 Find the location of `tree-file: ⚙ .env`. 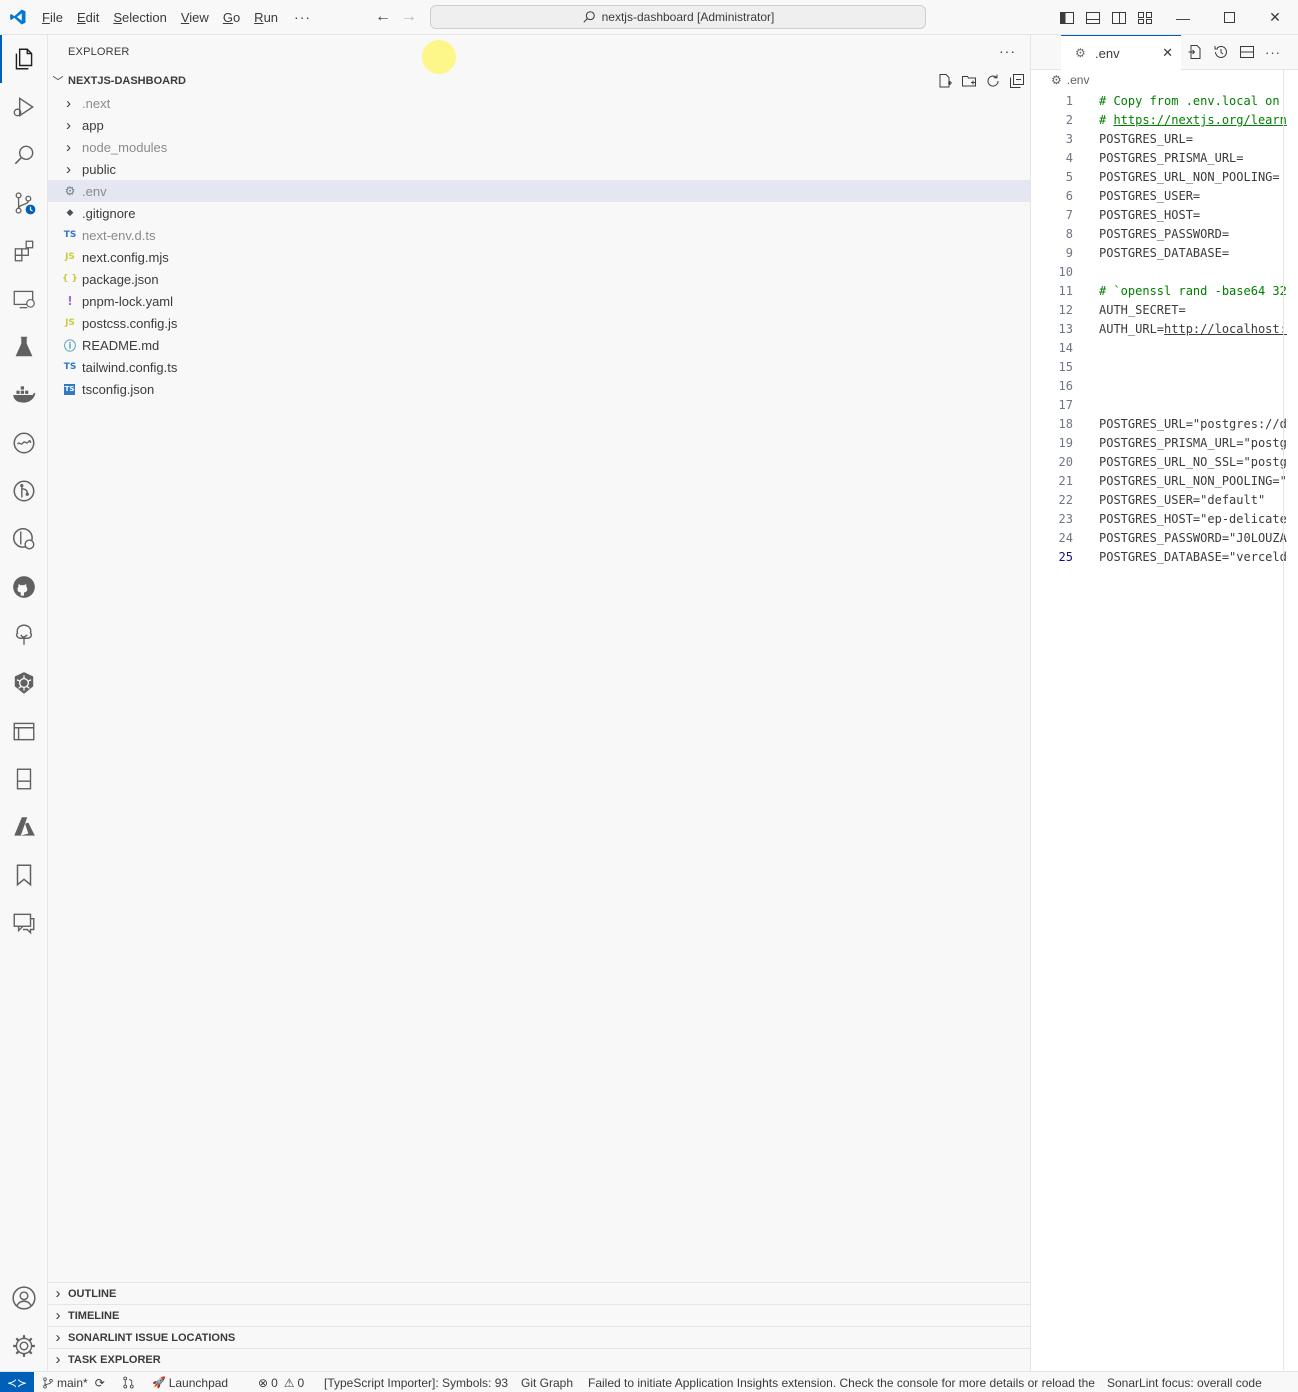

tree-file: ⚙ .env is located at coordinates (539, 191).